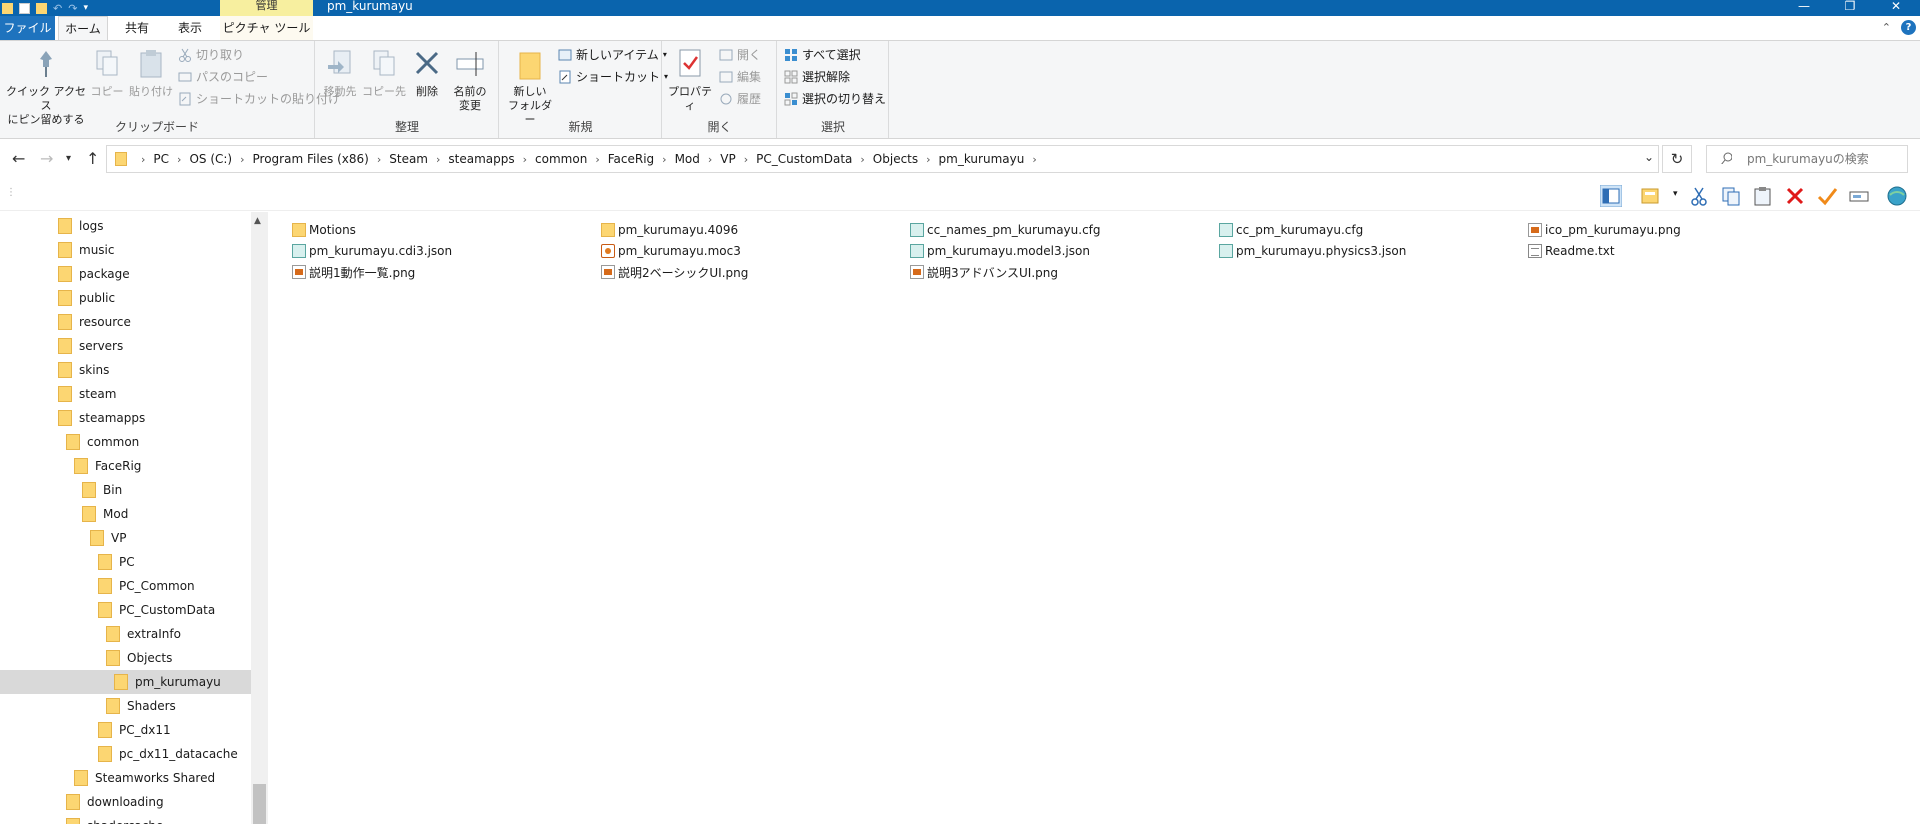 The width and height of the screenshot is (1920, 824). Describe the element at coordinates (92, 158) in the screenshot. I see `up-icon: ↑` at that location.